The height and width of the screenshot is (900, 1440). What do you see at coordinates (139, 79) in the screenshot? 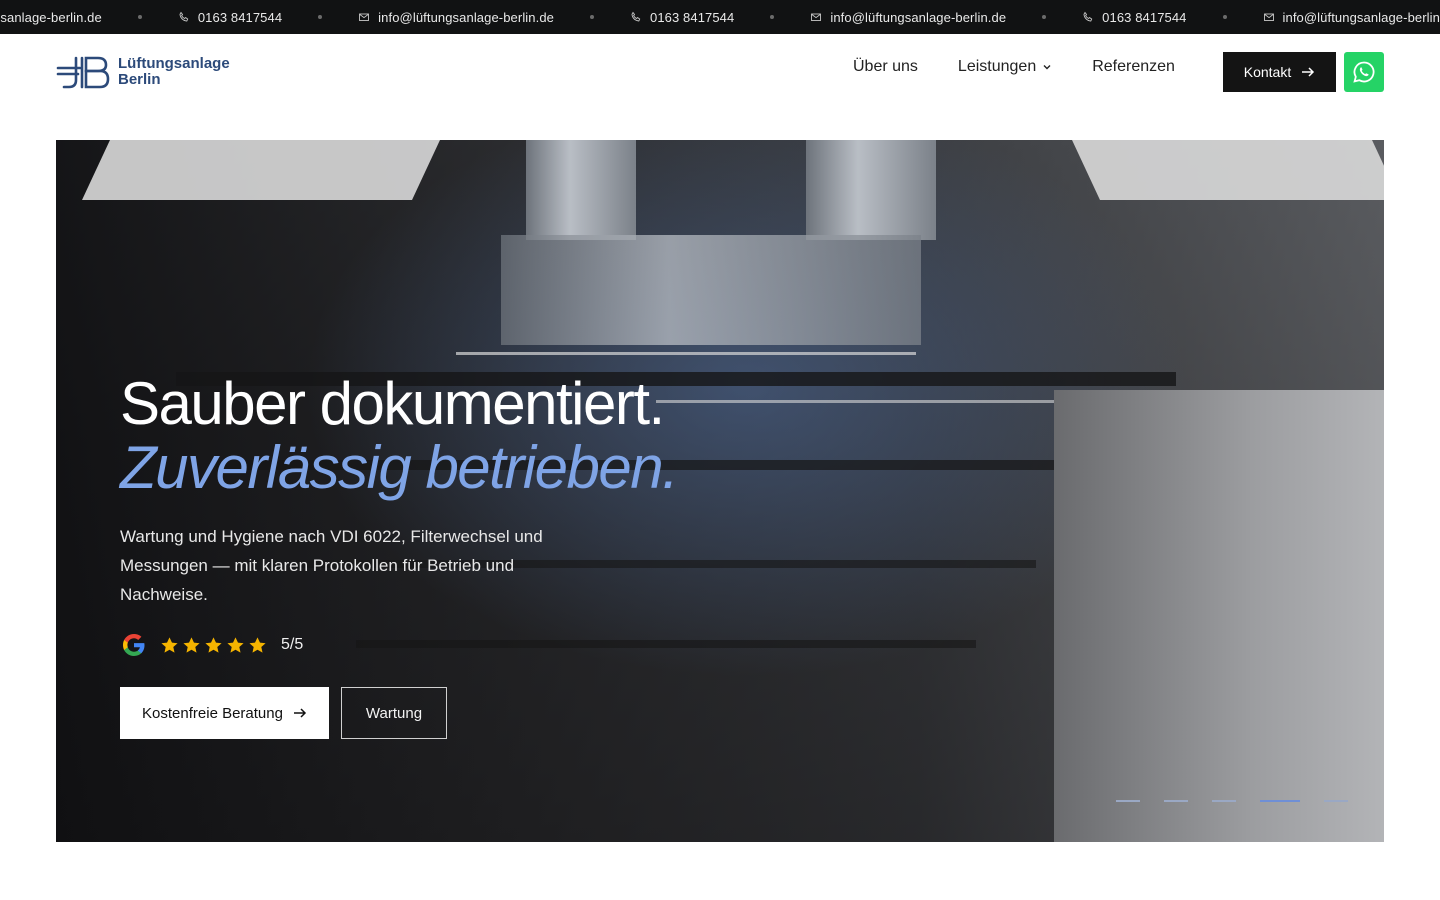
I see `logo-line-2: Berlin` at bounding box center [139, 79].